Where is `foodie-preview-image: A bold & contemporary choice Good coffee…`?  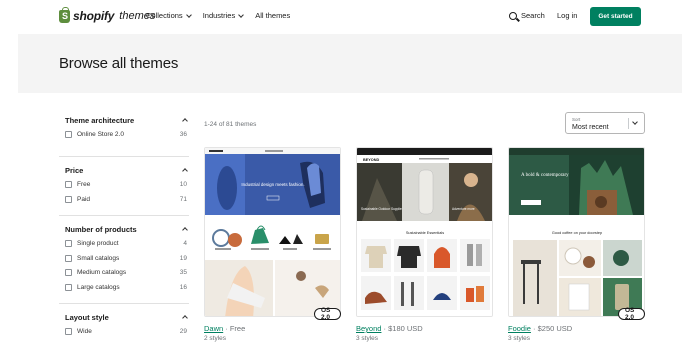
foodie-preview-image: A bold & contemporary choice Good coffee… is located at coordinates (576, 232).